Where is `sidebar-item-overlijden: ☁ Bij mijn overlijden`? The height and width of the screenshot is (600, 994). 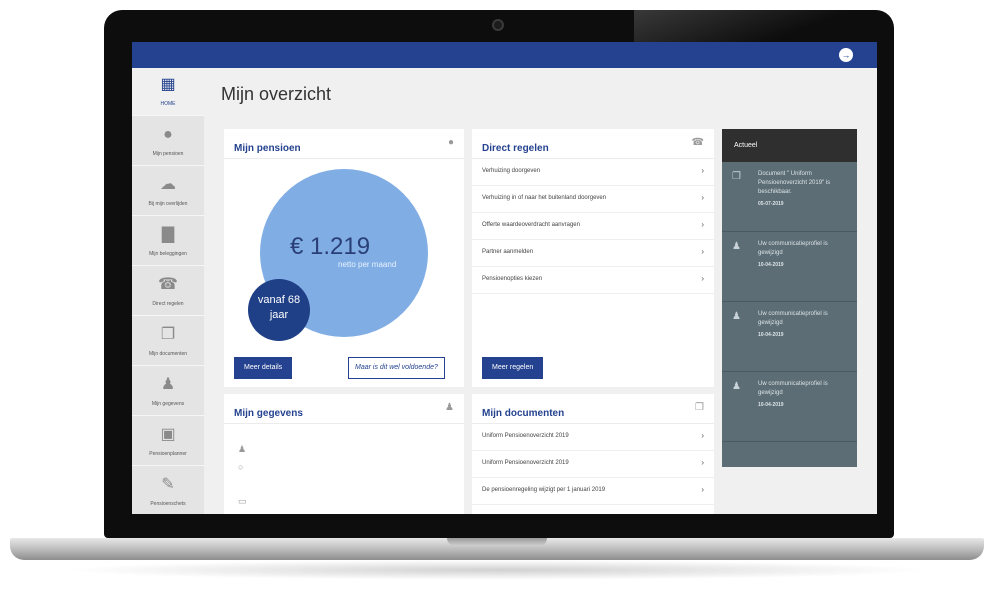 sidebar-item-overlijden: ☁ Bij mijn overlijden is located at coordinates (168, 192).